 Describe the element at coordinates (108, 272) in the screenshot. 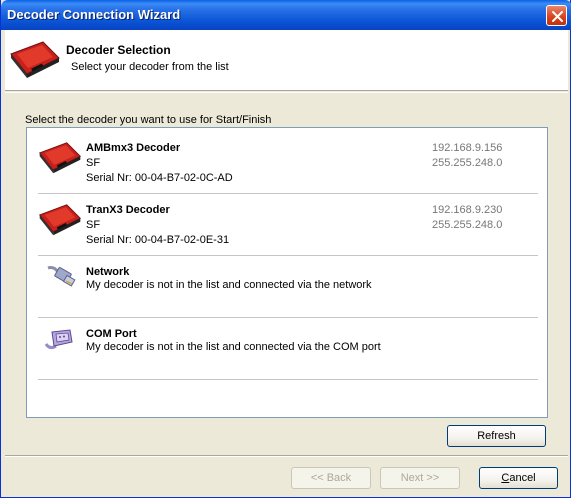

I see `item-name: Network` at that location.